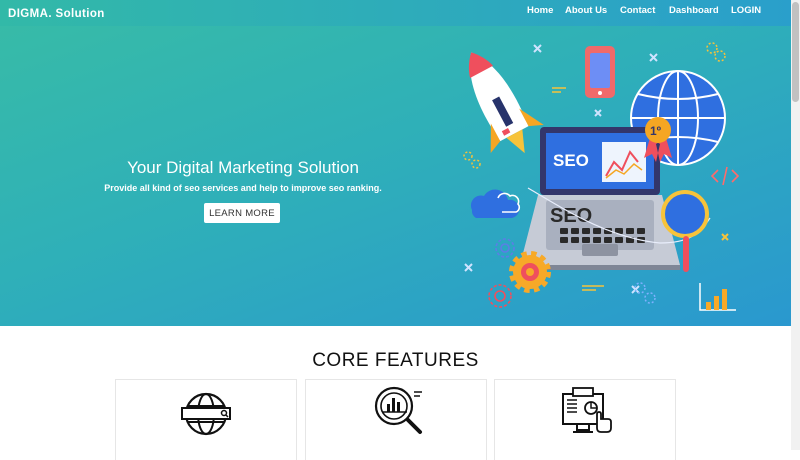 The width and height of the screenshot is (800, 460). I want to click on laptop-seo-text: SEO, so click(571, 216).